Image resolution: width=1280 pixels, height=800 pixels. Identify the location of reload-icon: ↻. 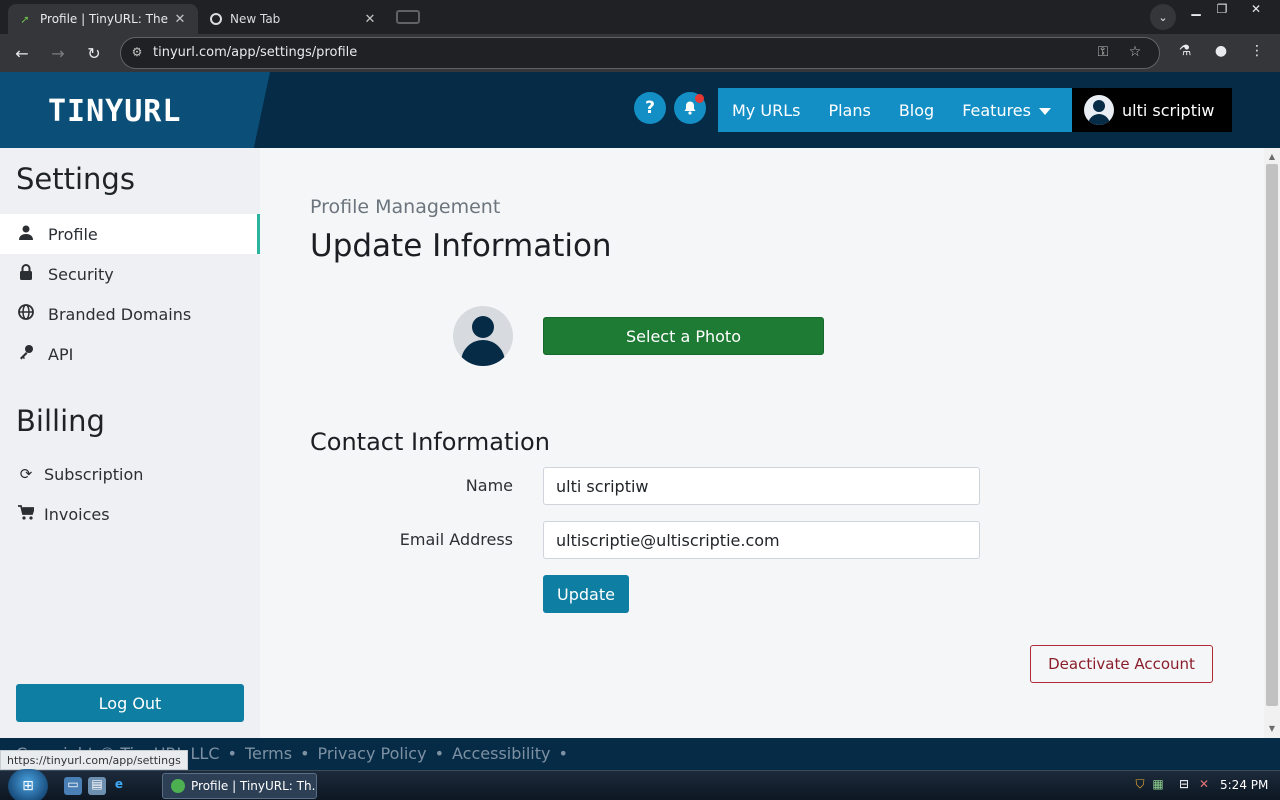
(94, 53).